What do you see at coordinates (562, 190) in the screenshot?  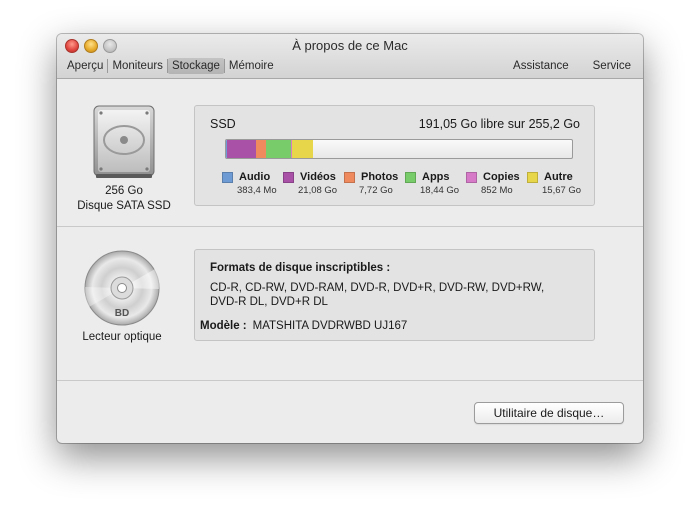 I see `legend-size: 15,67 Go` at bounding box center [562, 190].